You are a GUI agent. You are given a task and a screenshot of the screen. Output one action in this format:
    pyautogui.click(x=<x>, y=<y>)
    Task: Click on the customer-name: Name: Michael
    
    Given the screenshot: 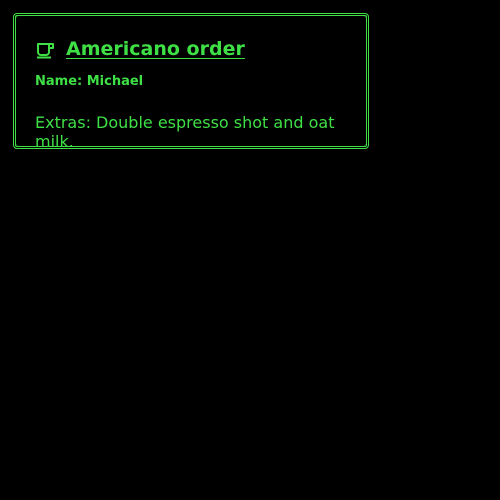 What is the action you would take?
    pyautogui.click(x=89, y=81)
    